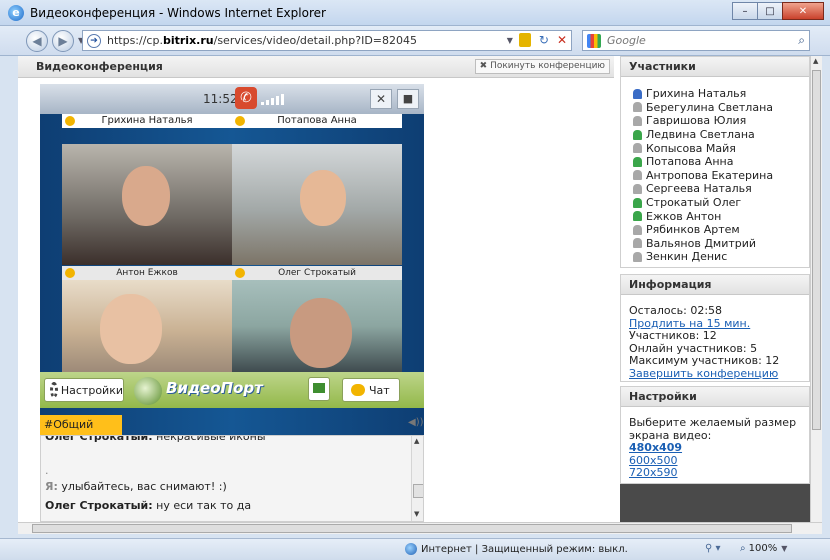  I want to click on participant-item: Зенкин Денис, so click(715, 257).